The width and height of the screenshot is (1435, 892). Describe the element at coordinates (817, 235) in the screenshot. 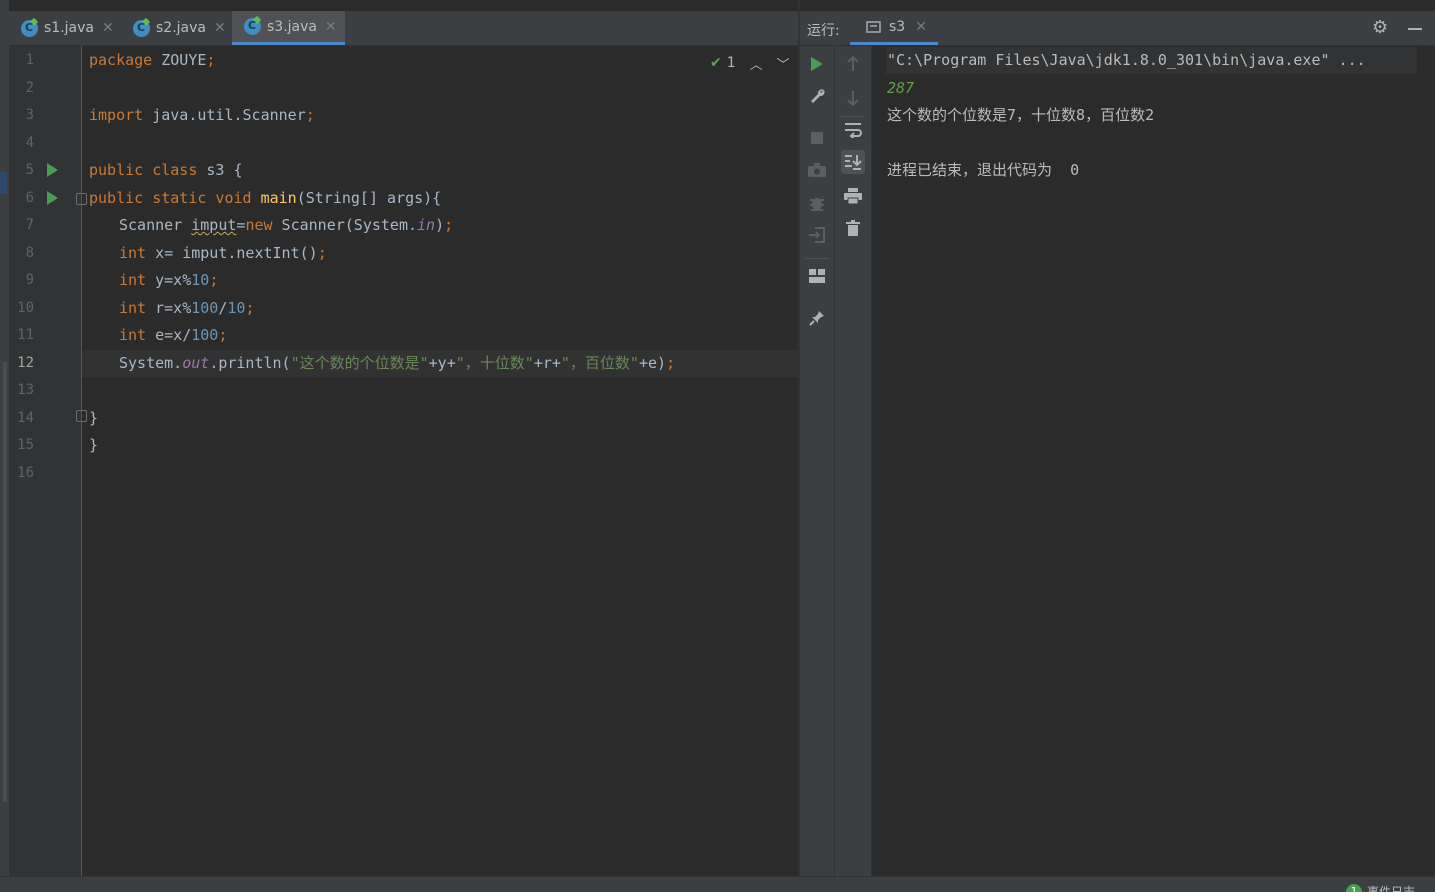

I see `exit-icon` at that location.